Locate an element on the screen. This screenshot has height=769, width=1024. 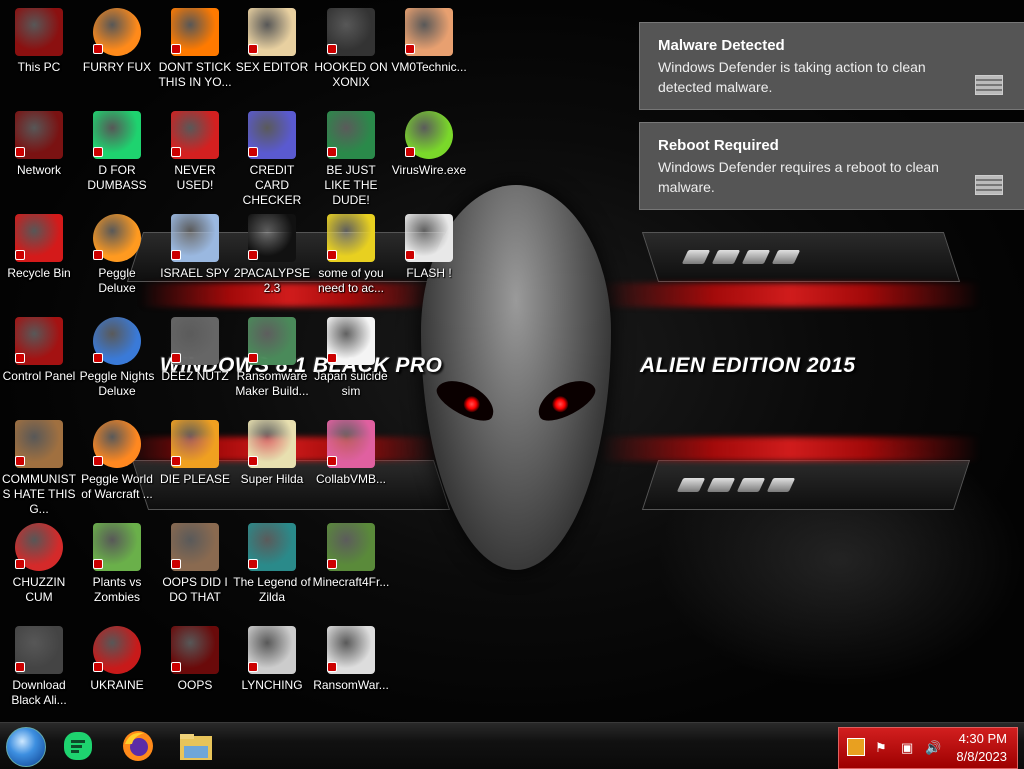
network-tray-icon: ▣ is located at coordinates (907, 748).